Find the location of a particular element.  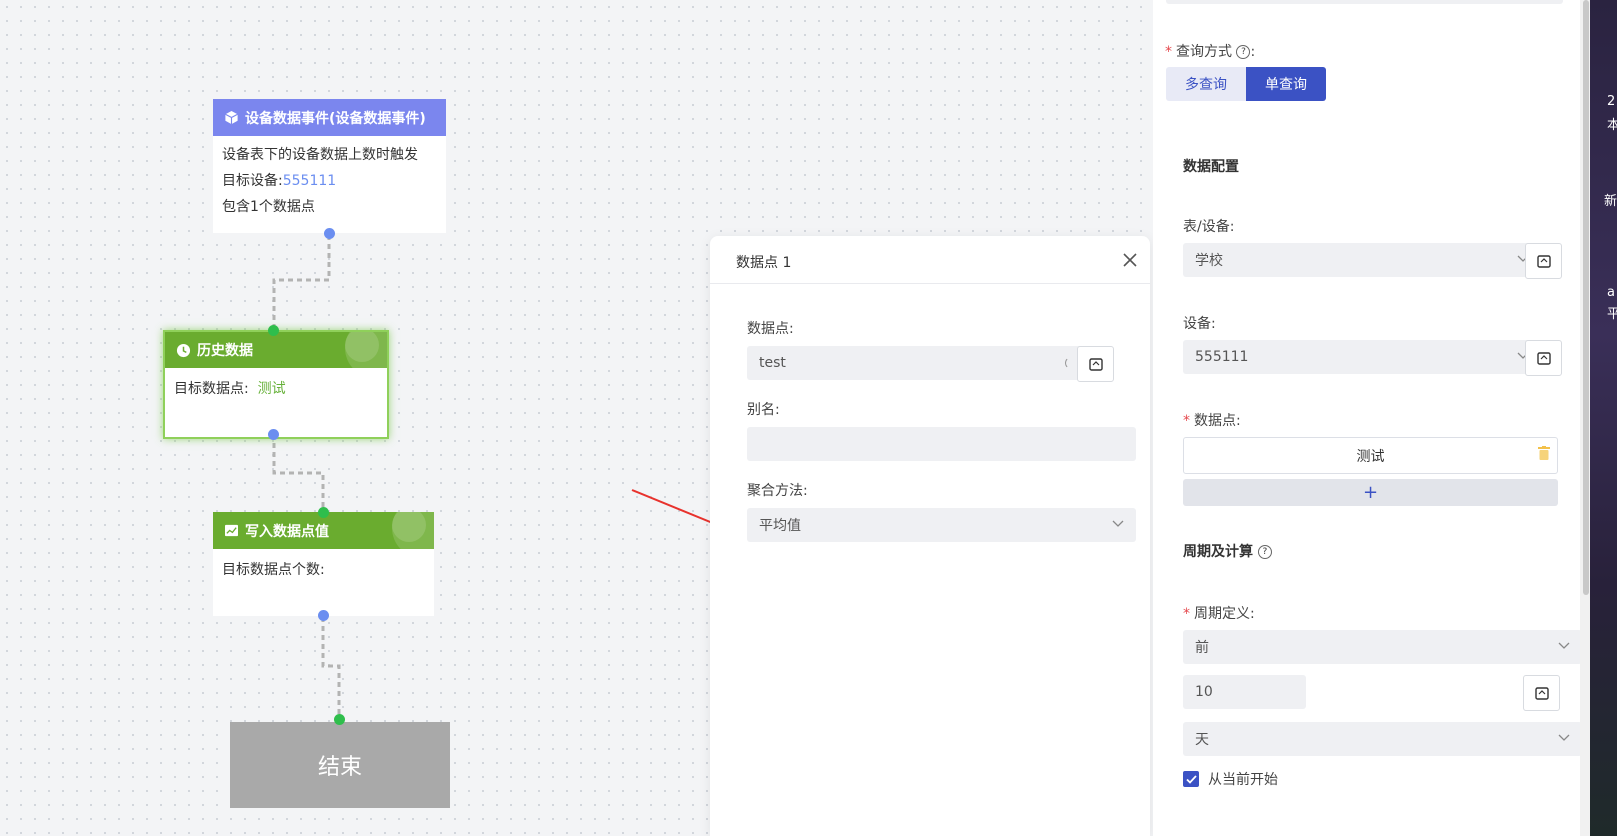

loading-spinner-icon is located at coordinates (1071, 363).